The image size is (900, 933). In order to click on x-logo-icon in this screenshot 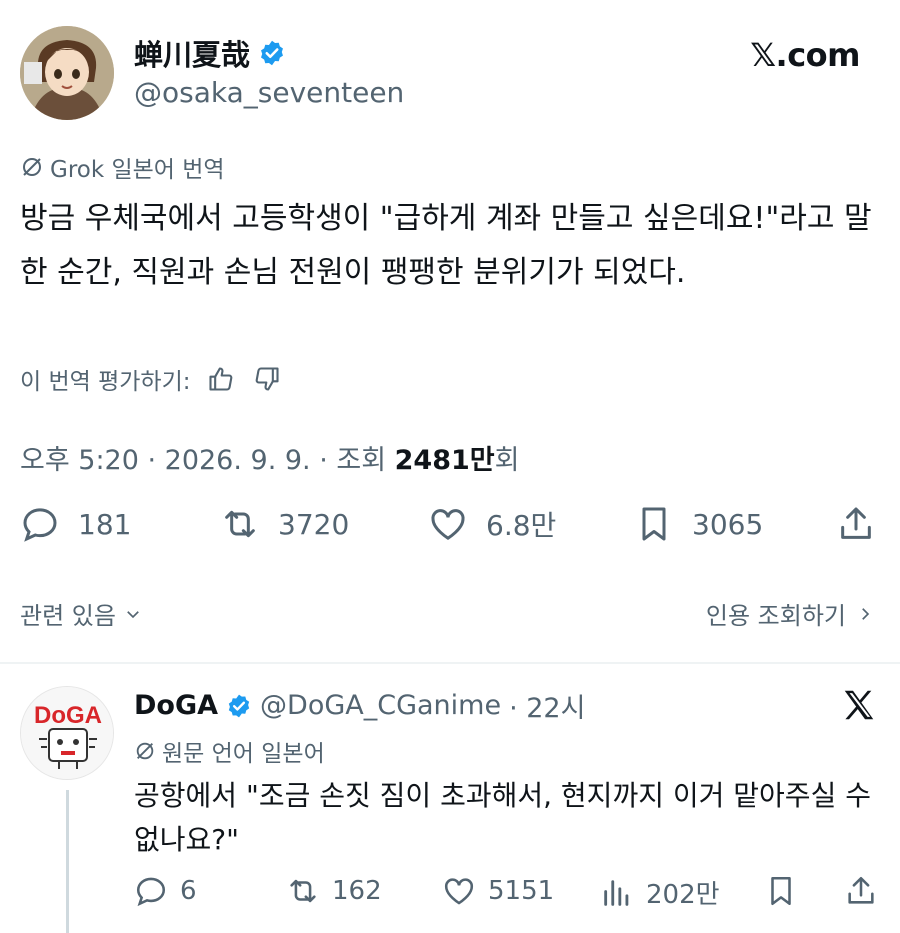, I will do `click(859, 705)`.